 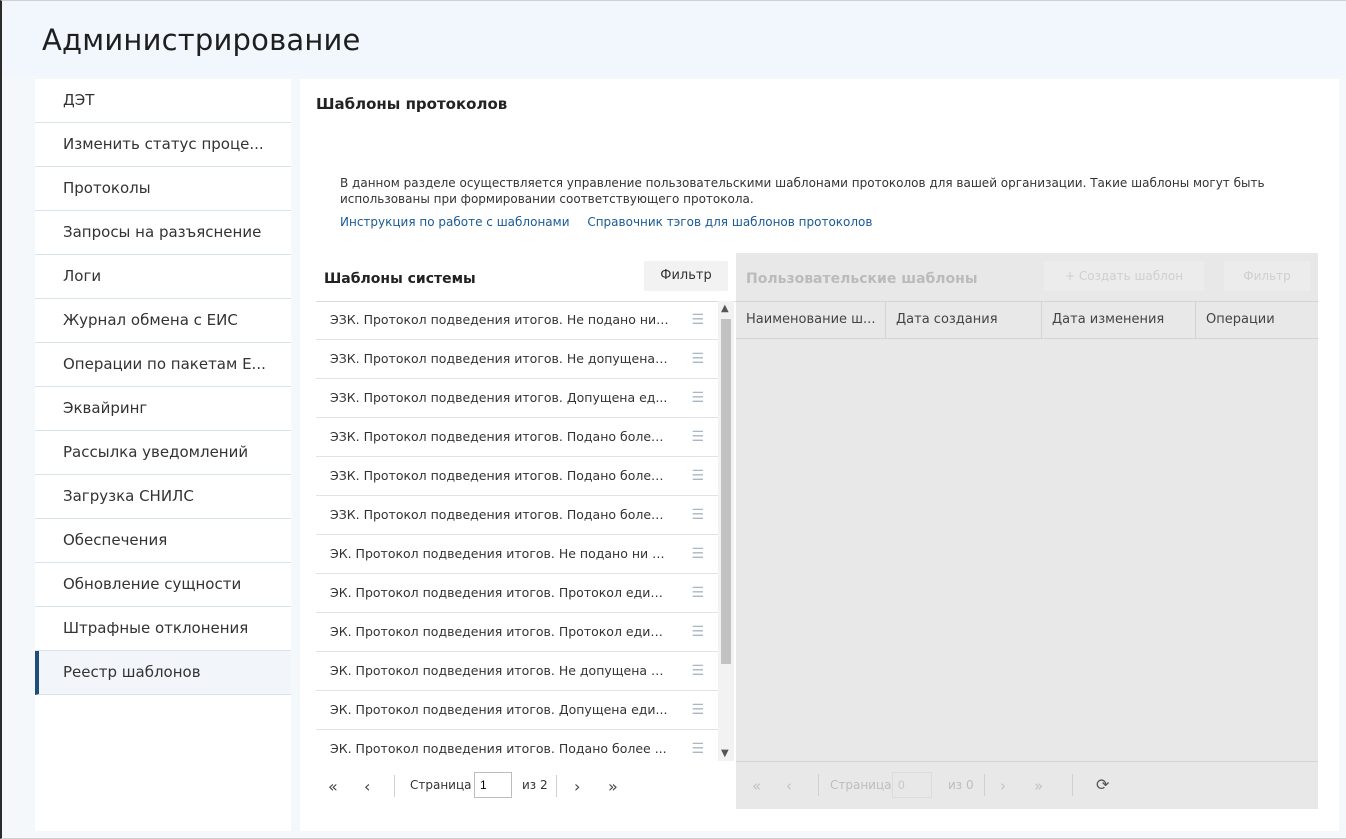 What do you see at coordinates (1267, 276) in the screenshot?
I see `user-filter-button: Фильтр` at bounding box center [1267, 276].